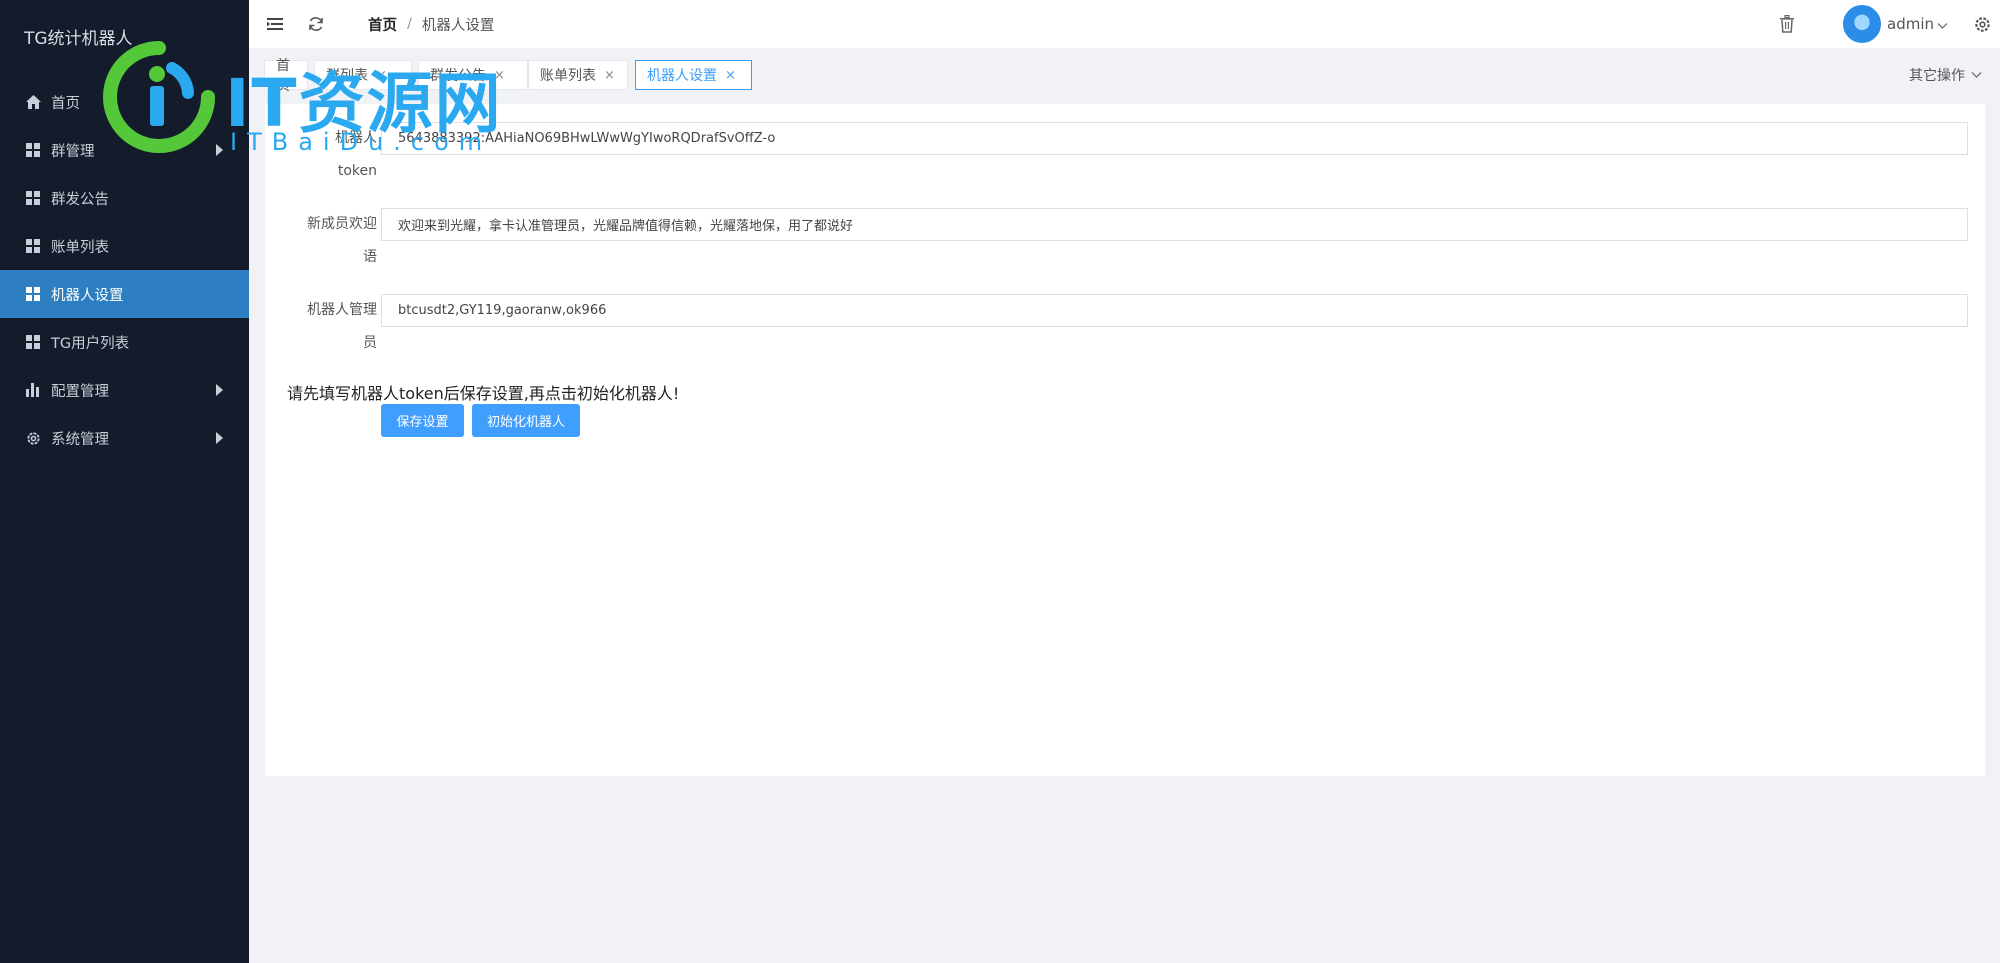 Image resolution: width=2000 pixels, height=963 pixels. Describe the element at coordinates (283, 76) in the screenshot. I see `tab-label: 首页` at that location.